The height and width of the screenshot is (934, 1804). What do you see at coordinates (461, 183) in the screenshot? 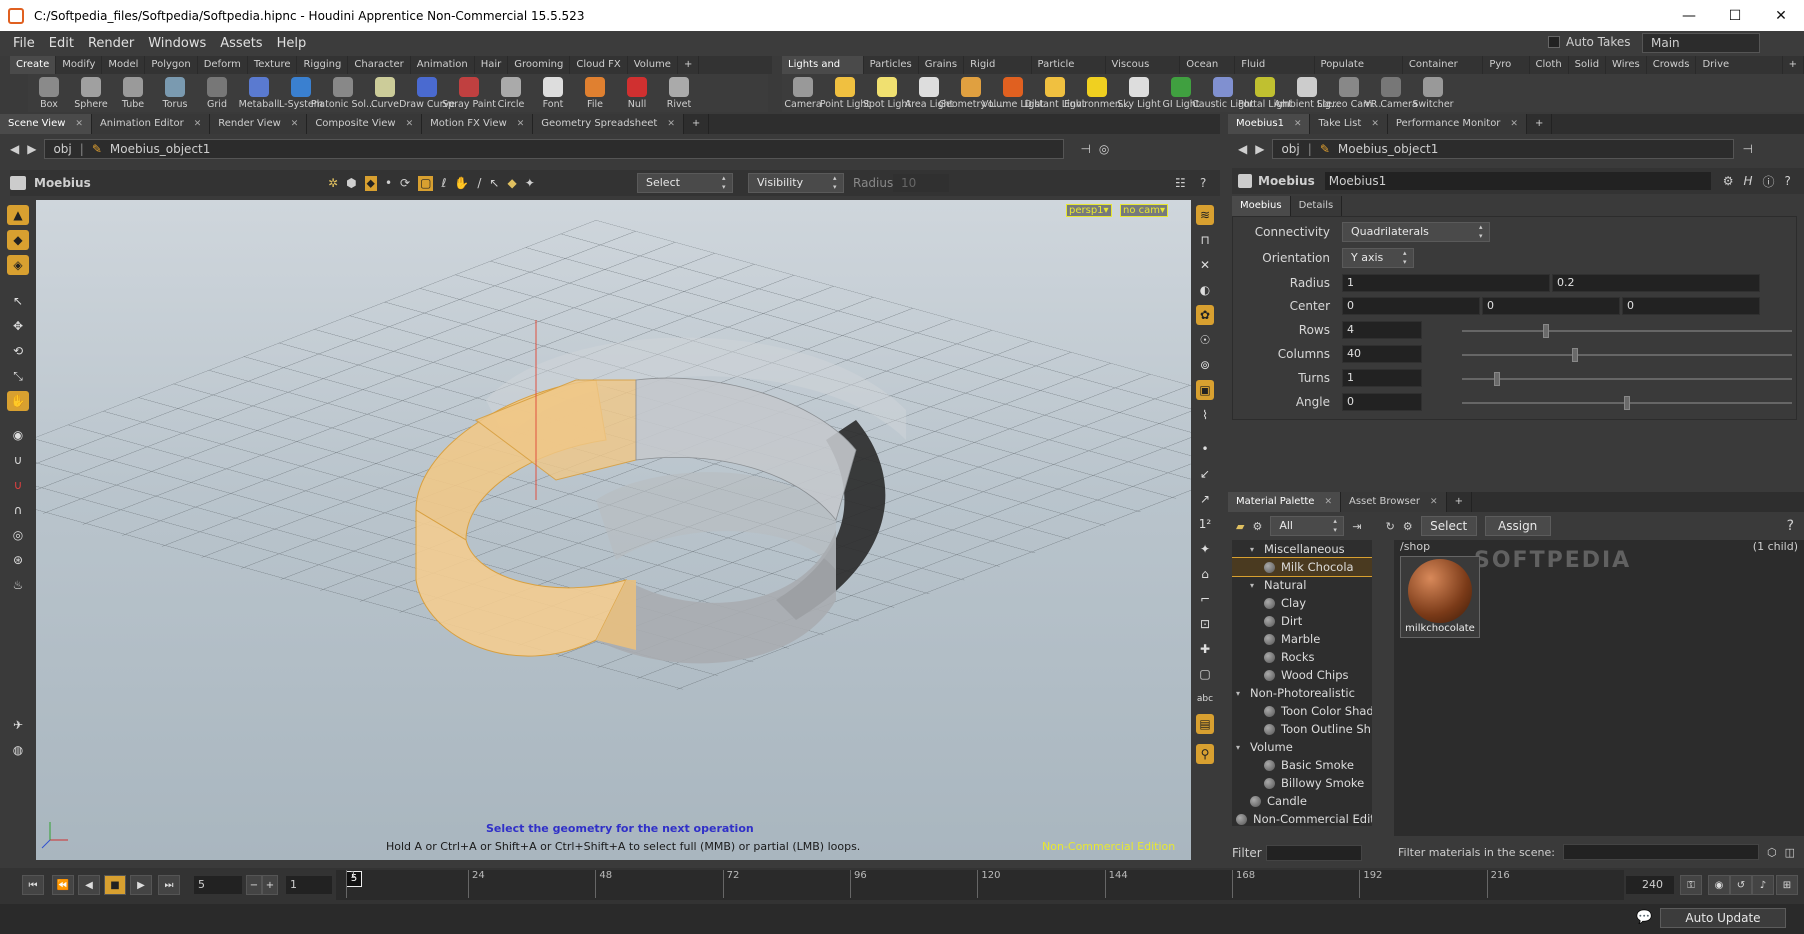
I see `paint-select-icon: ✋` at bounding box center [461, 183].